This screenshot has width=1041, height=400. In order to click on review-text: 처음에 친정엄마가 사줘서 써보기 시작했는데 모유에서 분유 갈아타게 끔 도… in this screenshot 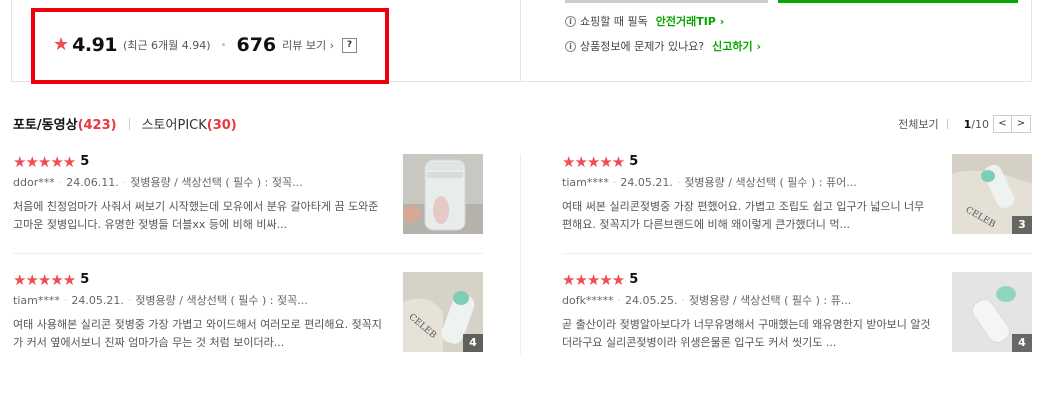, I will do `click(196, 215)`.